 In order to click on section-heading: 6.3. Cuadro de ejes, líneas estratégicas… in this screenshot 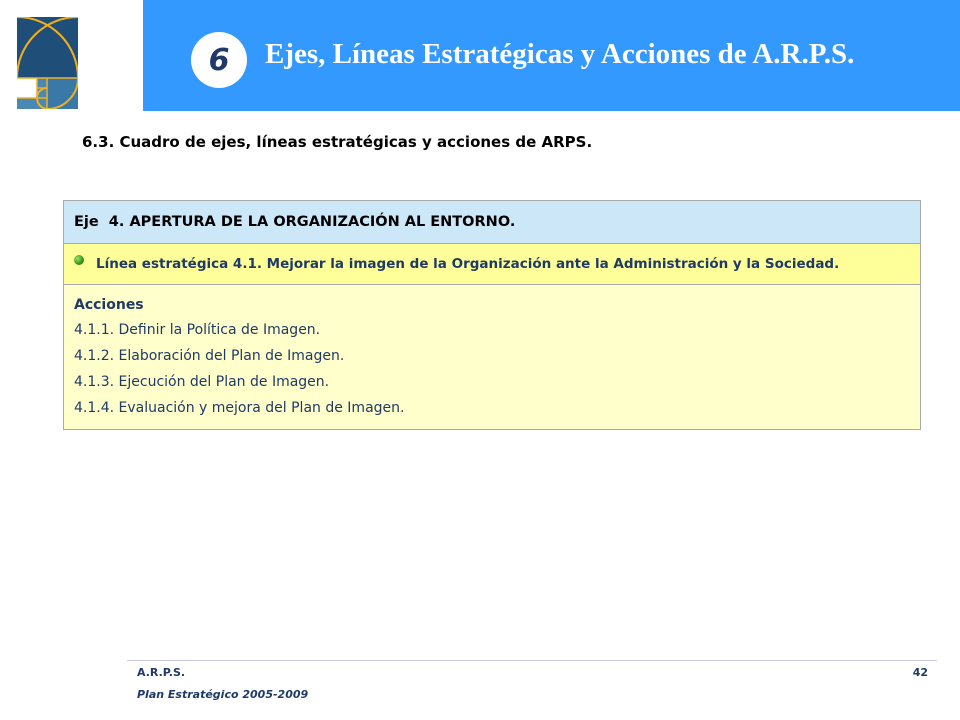, I will do `click(337, 142)`.